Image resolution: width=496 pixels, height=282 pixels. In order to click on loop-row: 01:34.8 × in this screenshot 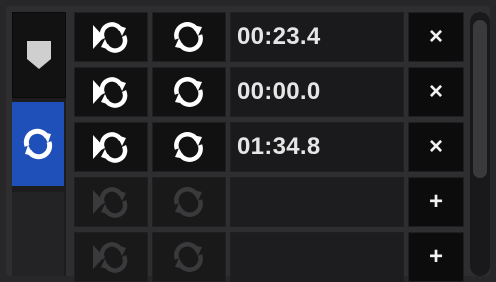, I will do `click(269, 147)`.